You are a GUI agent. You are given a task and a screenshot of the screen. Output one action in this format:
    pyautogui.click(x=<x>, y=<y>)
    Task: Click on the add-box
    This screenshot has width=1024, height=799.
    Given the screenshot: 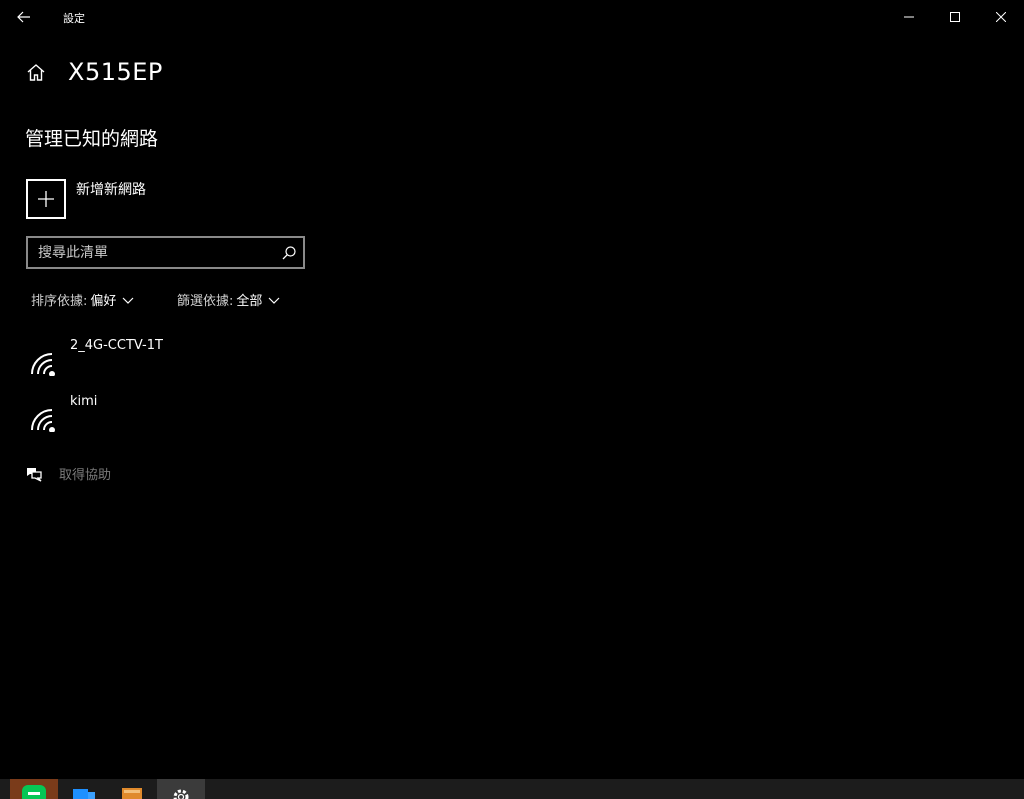 What is the action you would take?
    pyautogui.click(x=46, y=199)
    